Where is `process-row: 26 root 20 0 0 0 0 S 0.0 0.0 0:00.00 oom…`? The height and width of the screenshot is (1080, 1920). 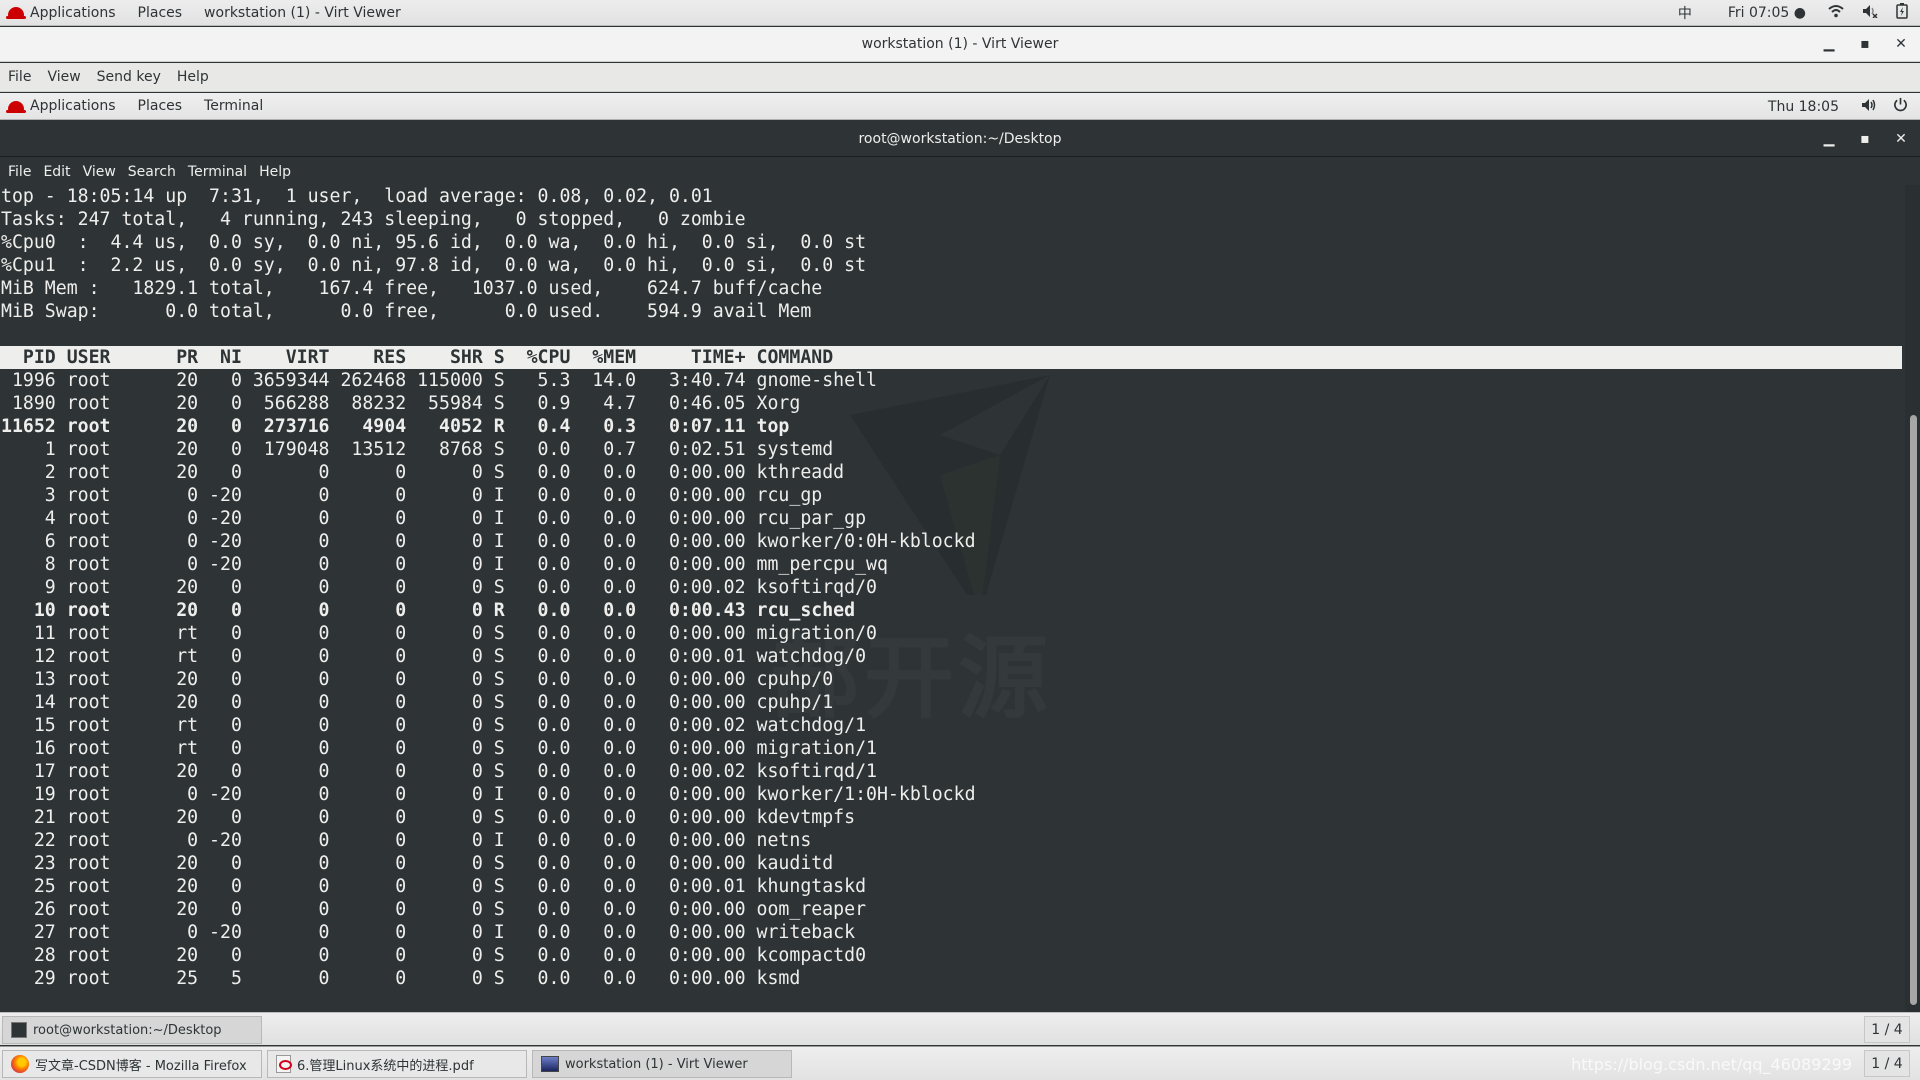
process-row: 26 root 20 0 0 0 0 S 0.0 0.0 0:00.00 oom… is located at coordinates (434, 909).